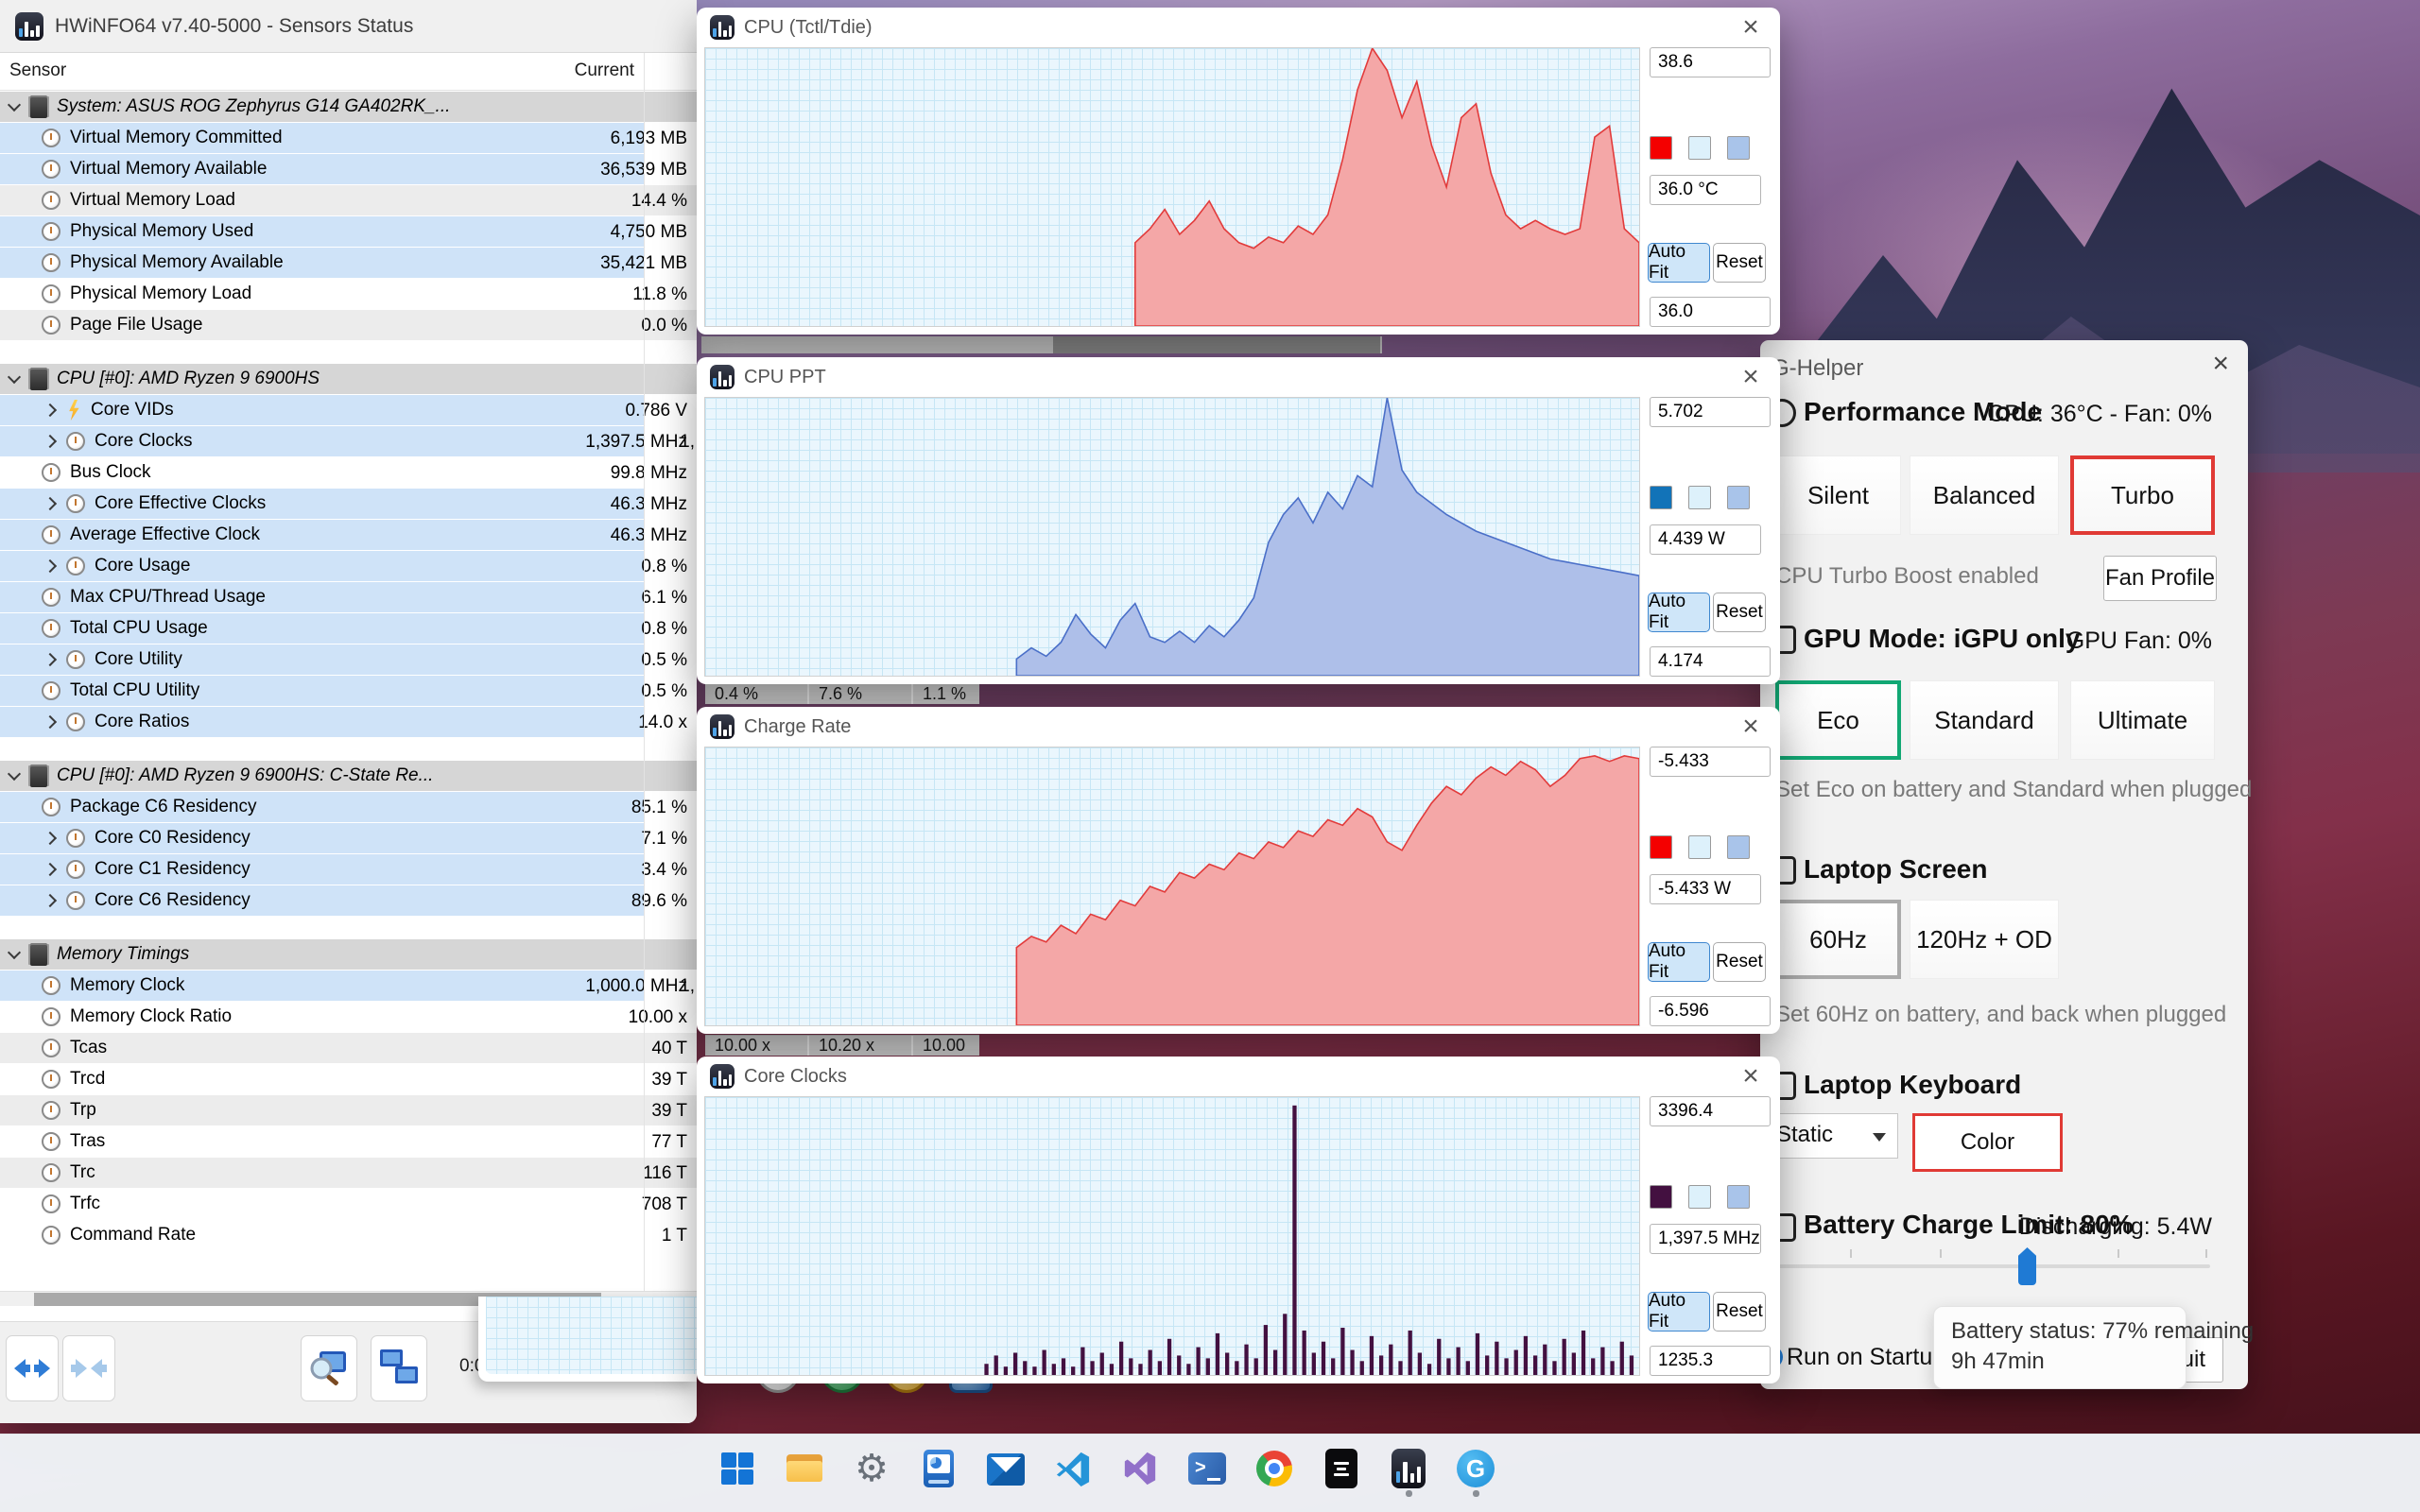 Image resolution: width=2420 pixels, height=1512 pixels. I want to click on sensor-row: Core Effective Clocks 46.3 MHz, so click(348, 504).